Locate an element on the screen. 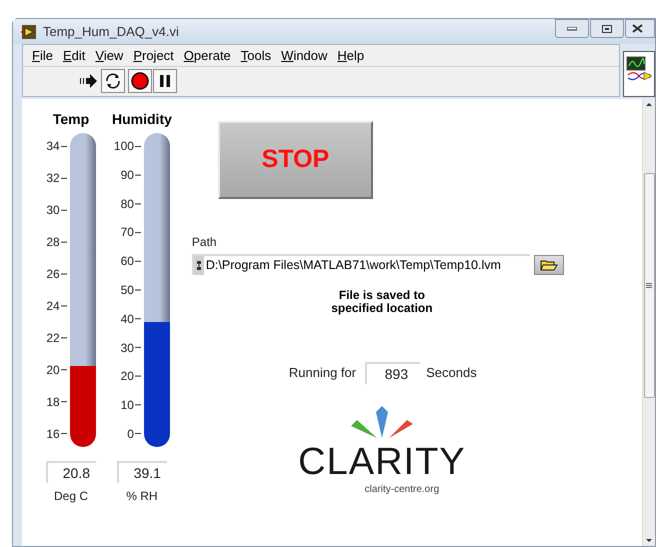  scale-label: 60 is located at coordinates (127, 261).